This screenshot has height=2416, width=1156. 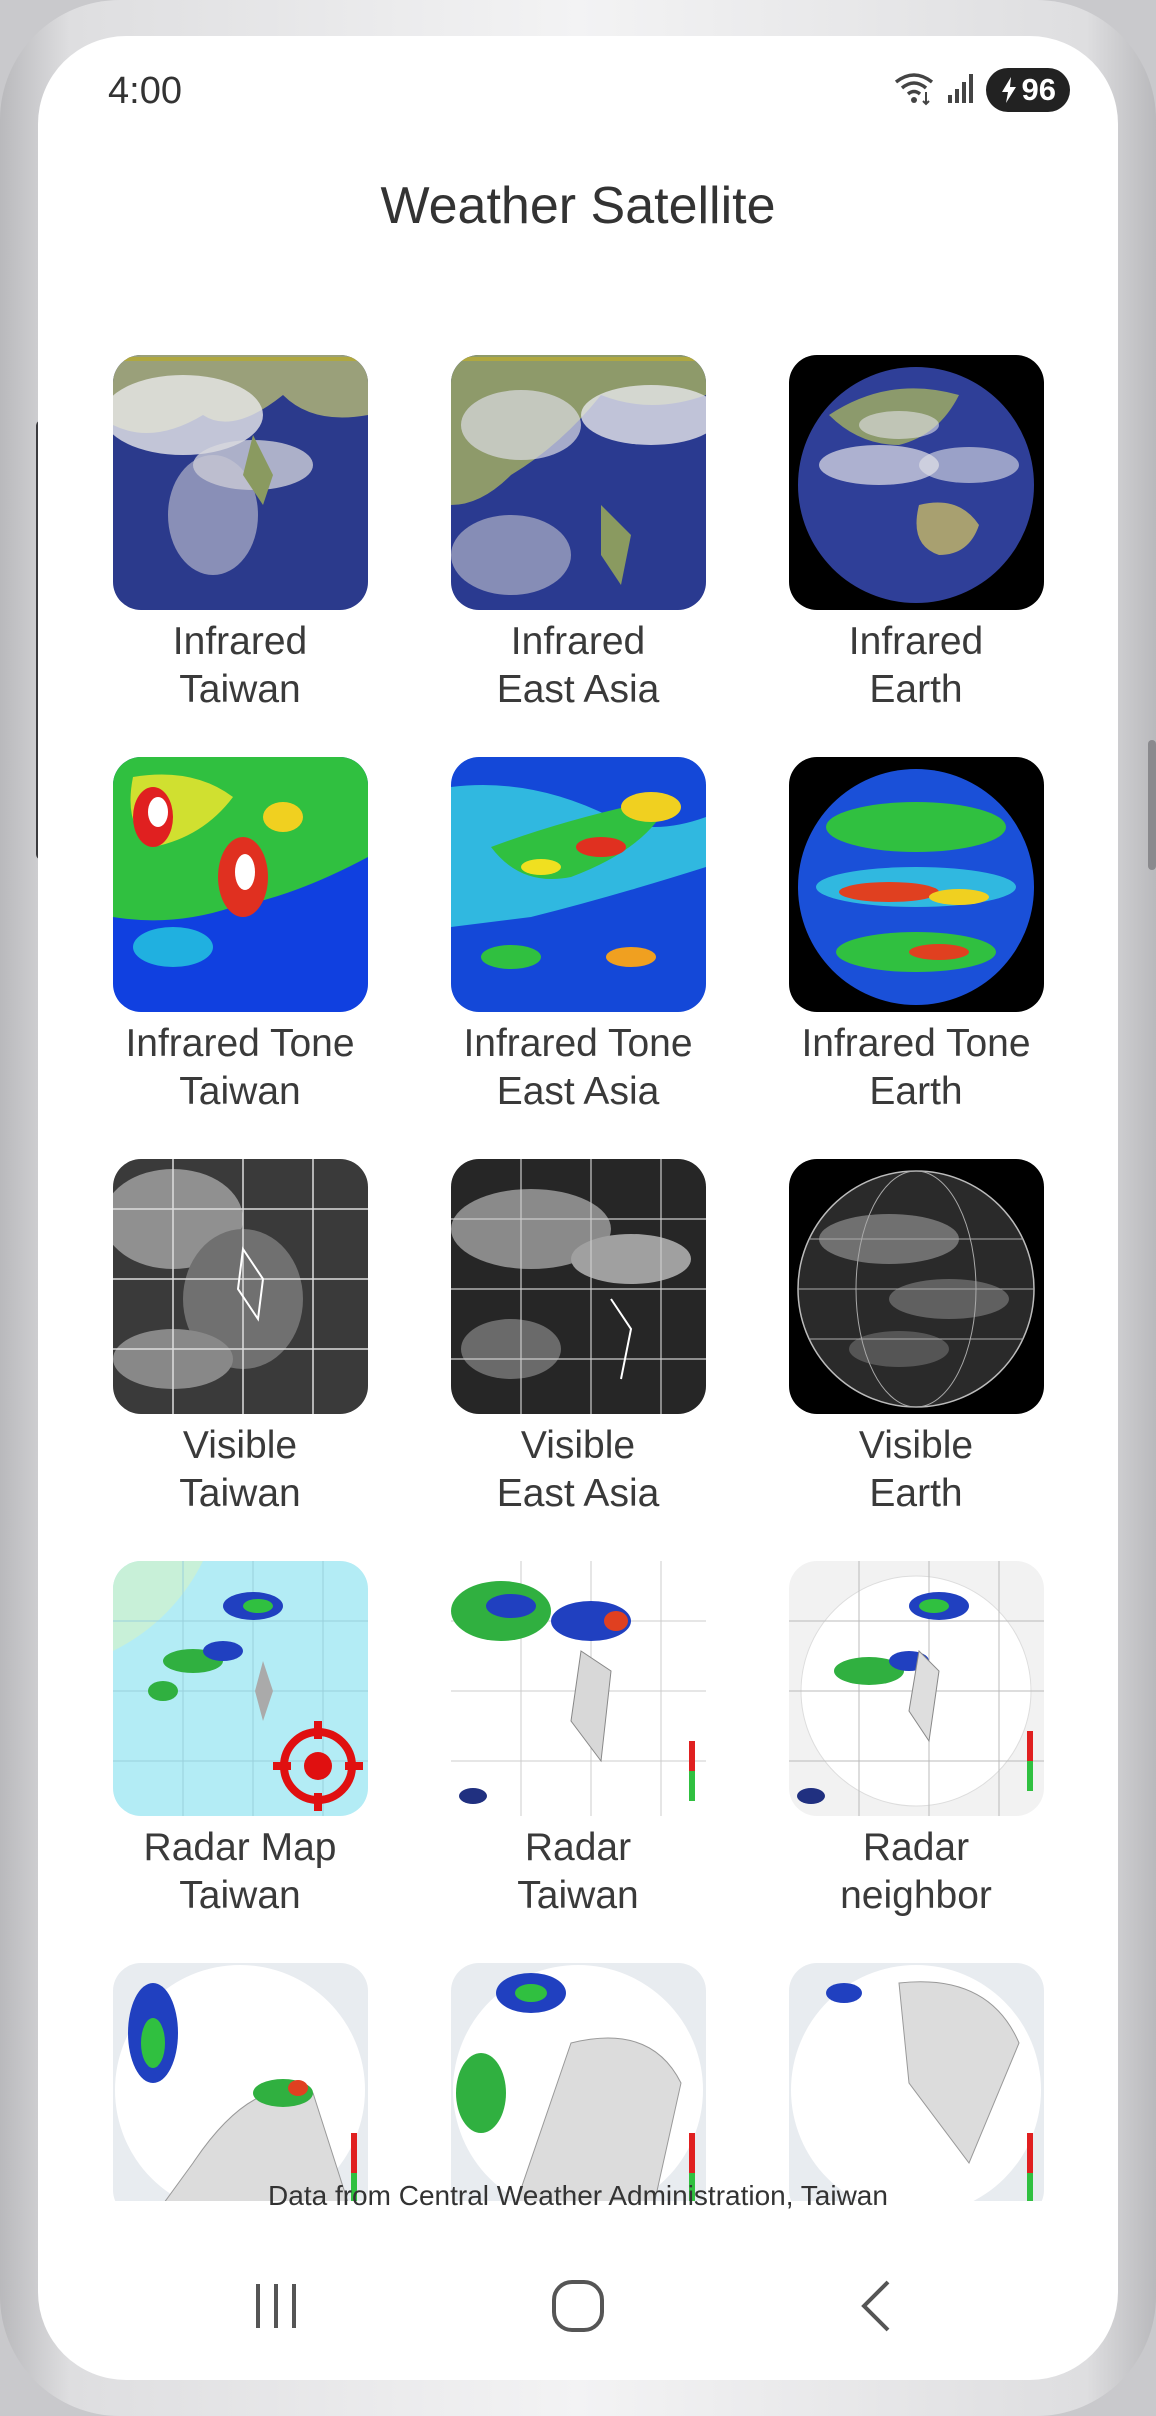 What do you see at coordinates (1152, 805) in the screenshot?
I see `side-button-right` at bounding box center [1152, 805].